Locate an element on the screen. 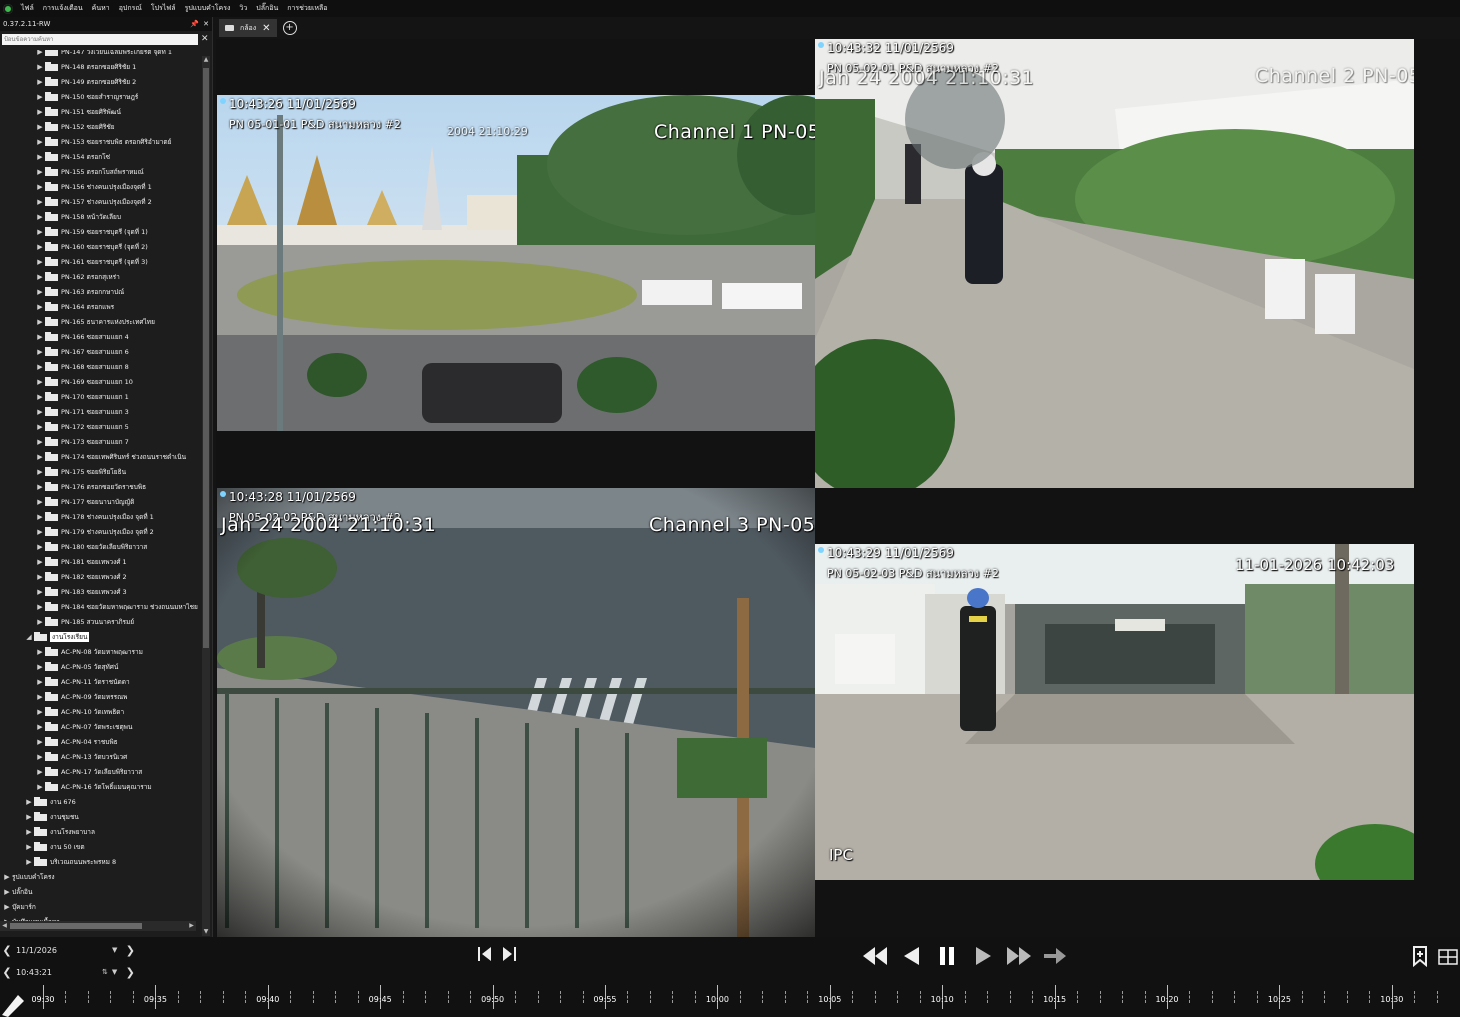 Image resolution: width=1460 pixels, height=1017 pixels. search-input is located at coordinates (100, 39).